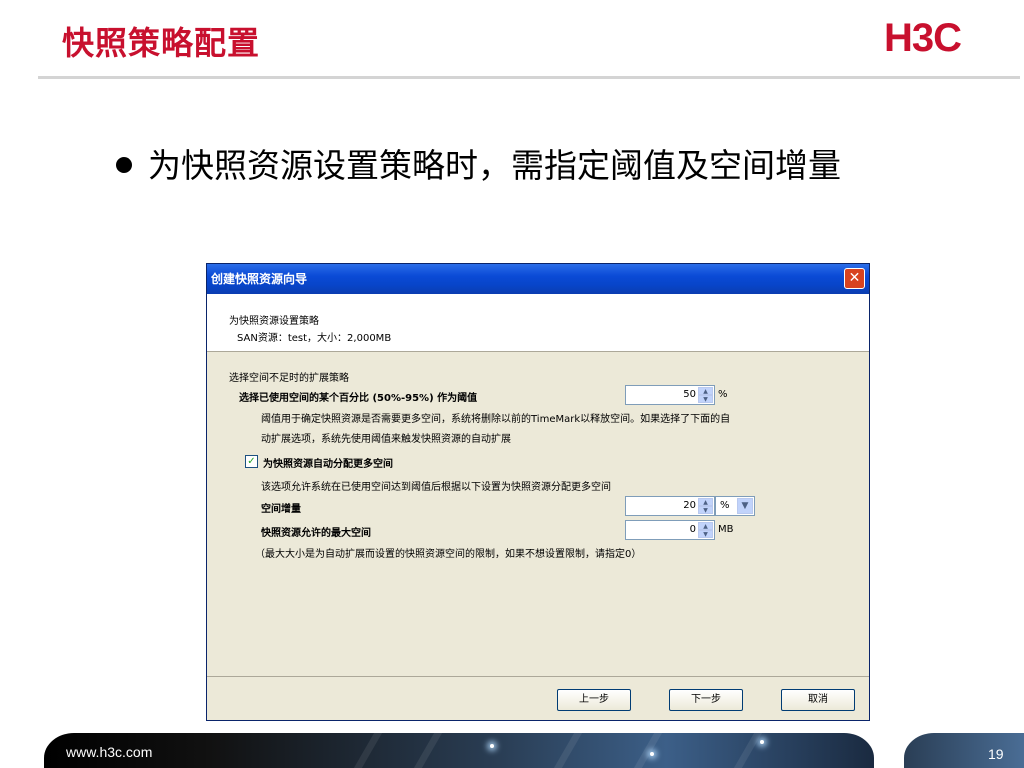 The height and width of the screenshot is (768, 1024). What do you see at coordinates (124, 165) in the screenshot?
I see `bullet-icon` at bounding box center [124, 165].